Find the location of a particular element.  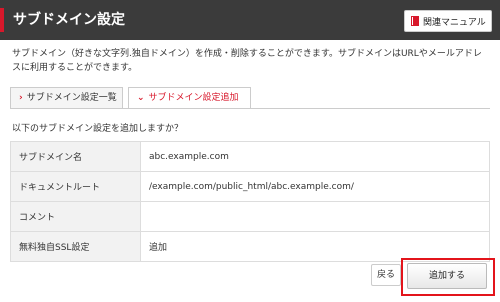

table-row: 無料独自SSL設定 追加 is located at coordinates (250, 246).